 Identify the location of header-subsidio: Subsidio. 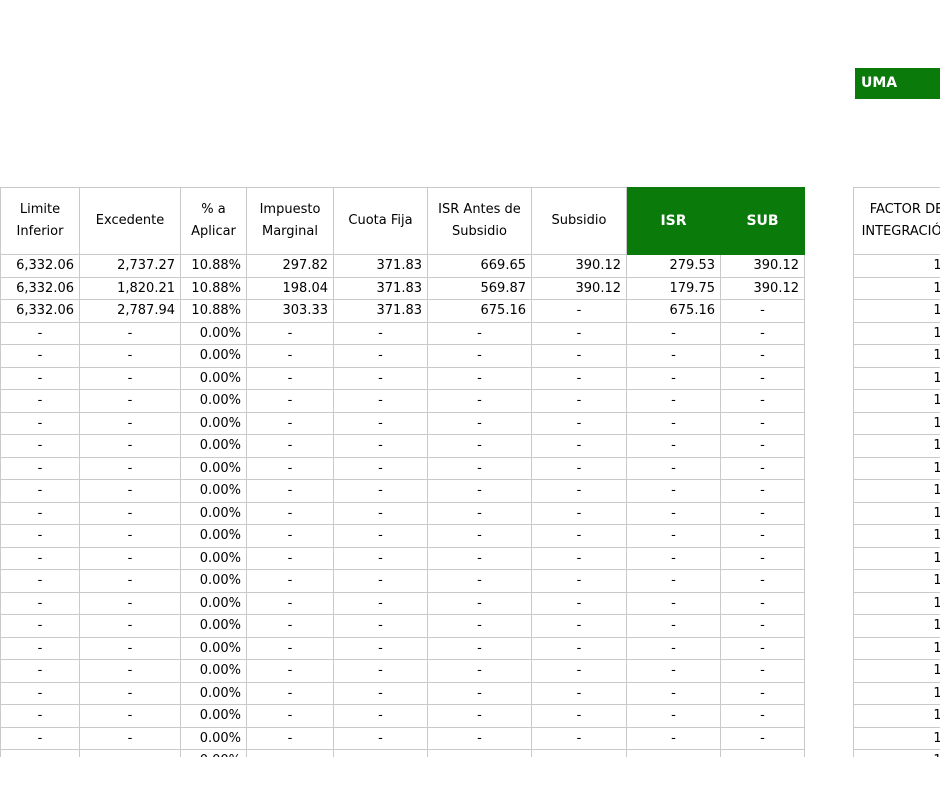
(579, 221).